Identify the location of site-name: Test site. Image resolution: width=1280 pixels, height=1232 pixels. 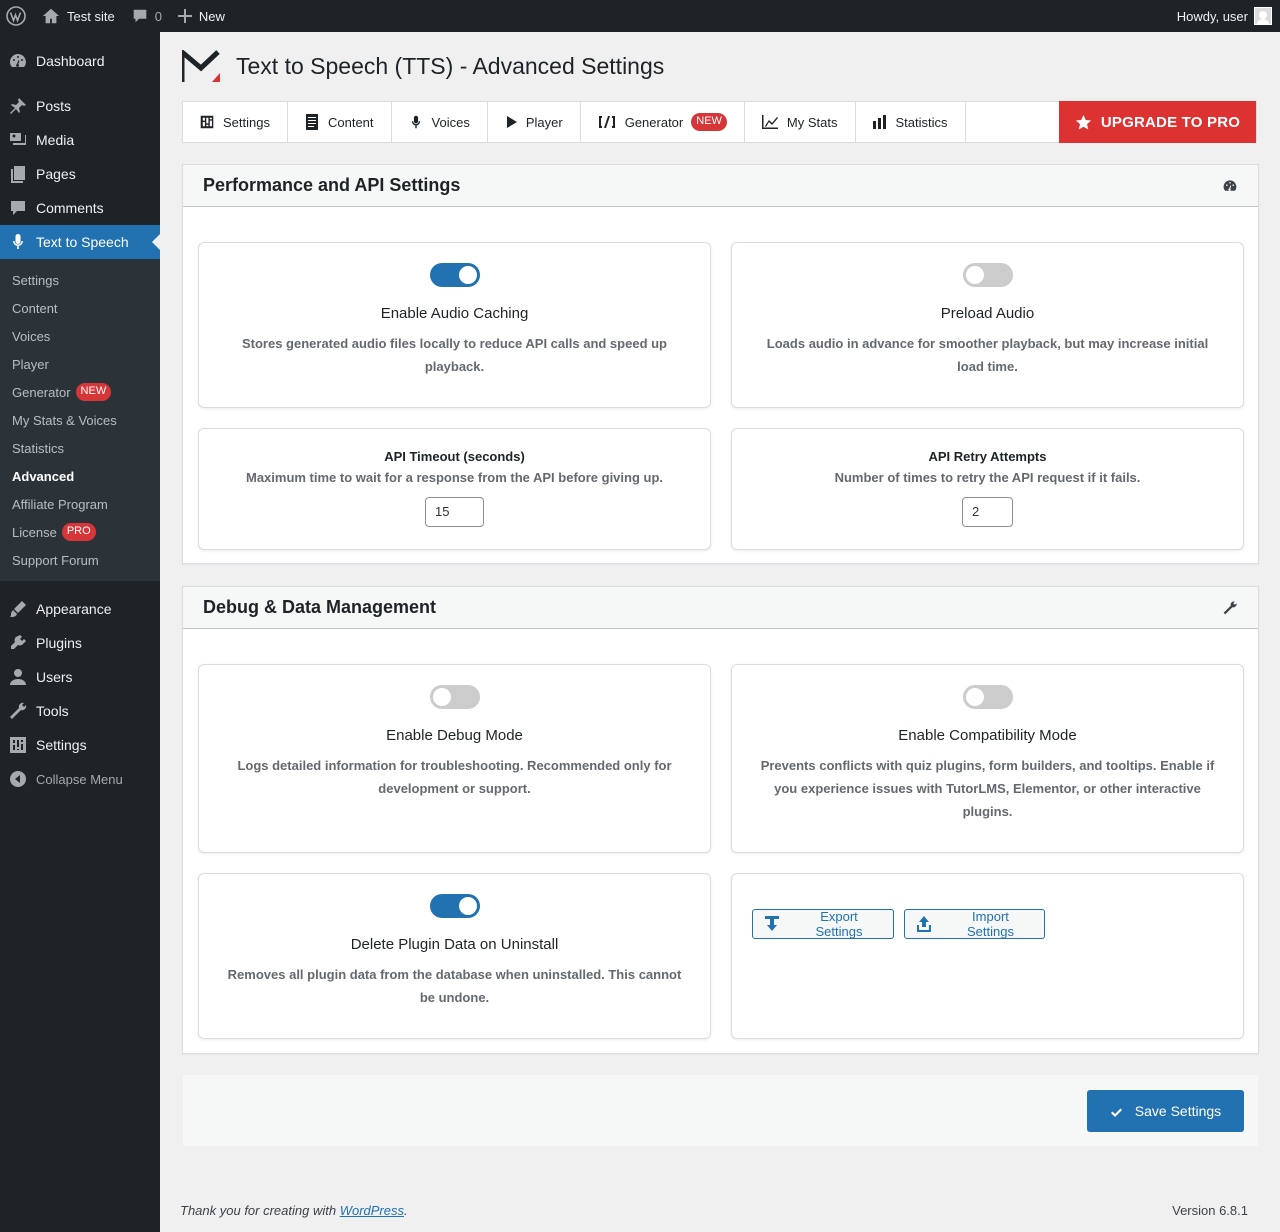
(91, 16).